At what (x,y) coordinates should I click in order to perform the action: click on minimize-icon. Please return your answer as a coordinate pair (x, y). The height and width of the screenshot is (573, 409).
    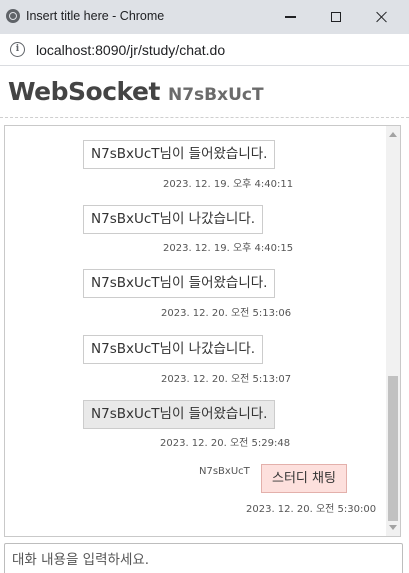
    Looking at the image, I should click on (290, 17).